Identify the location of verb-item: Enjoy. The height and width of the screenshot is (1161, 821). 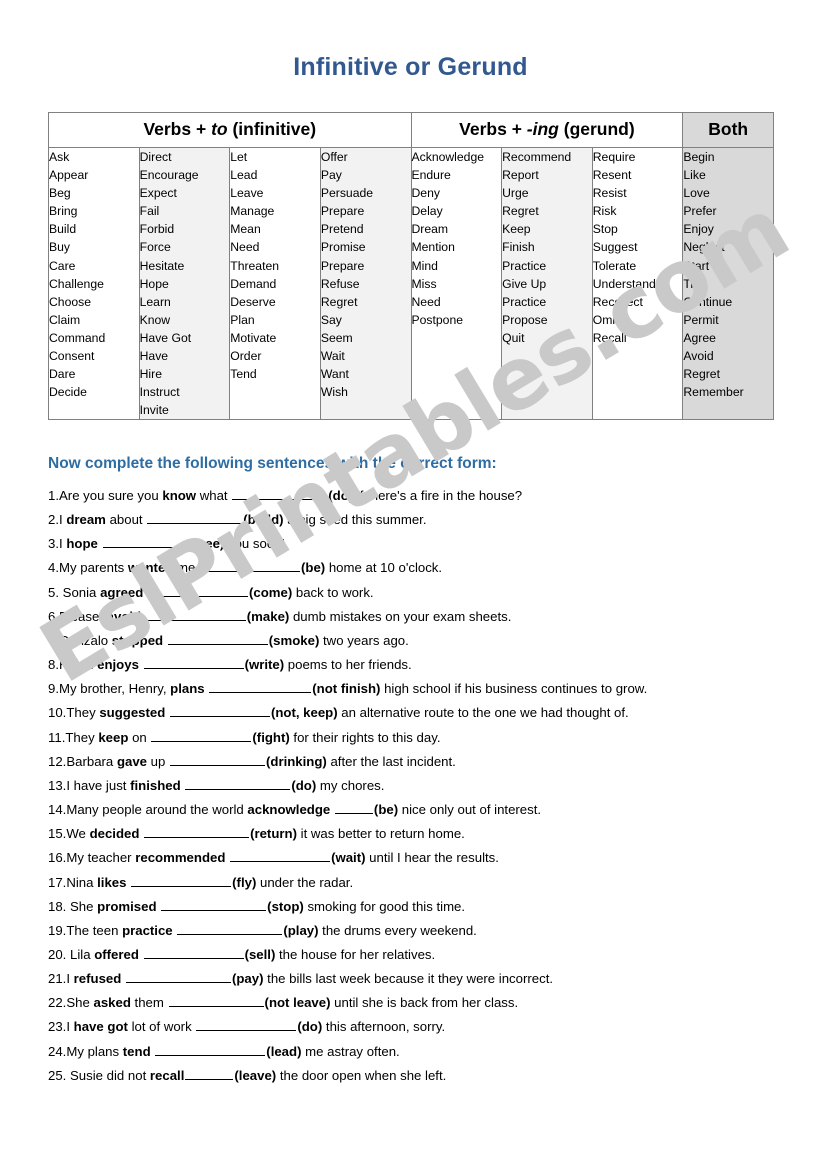
(698, 229).